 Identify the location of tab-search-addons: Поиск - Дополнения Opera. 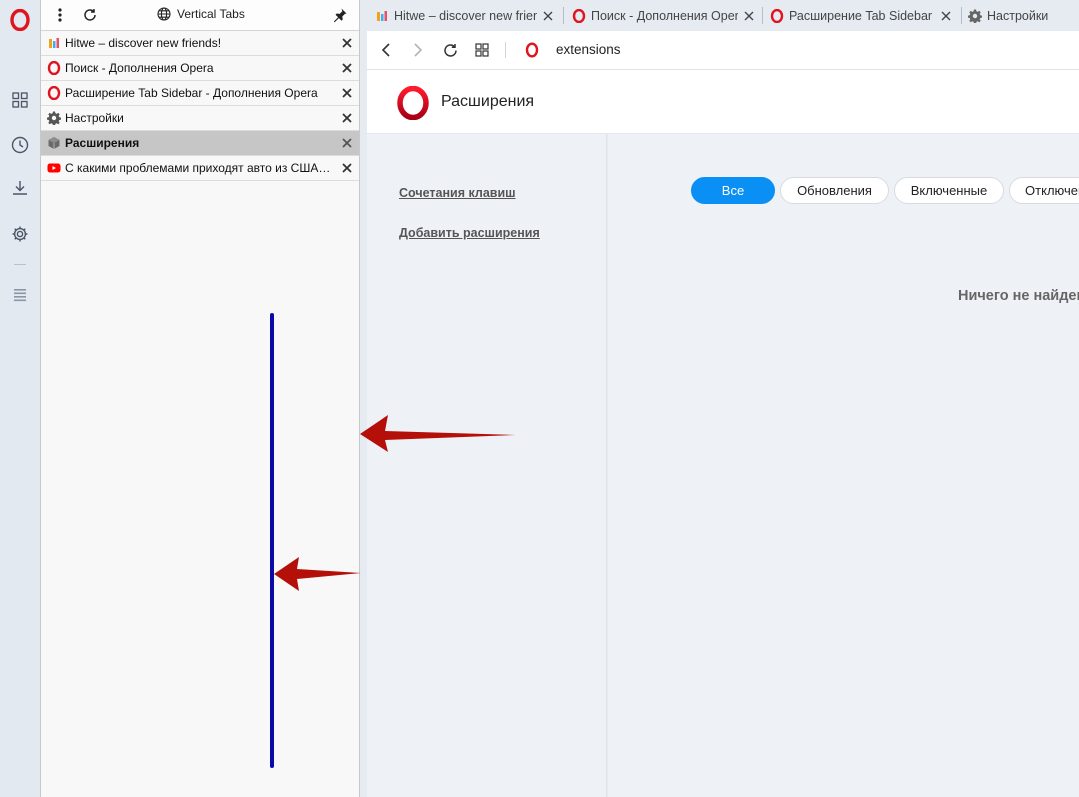
(664, 15).